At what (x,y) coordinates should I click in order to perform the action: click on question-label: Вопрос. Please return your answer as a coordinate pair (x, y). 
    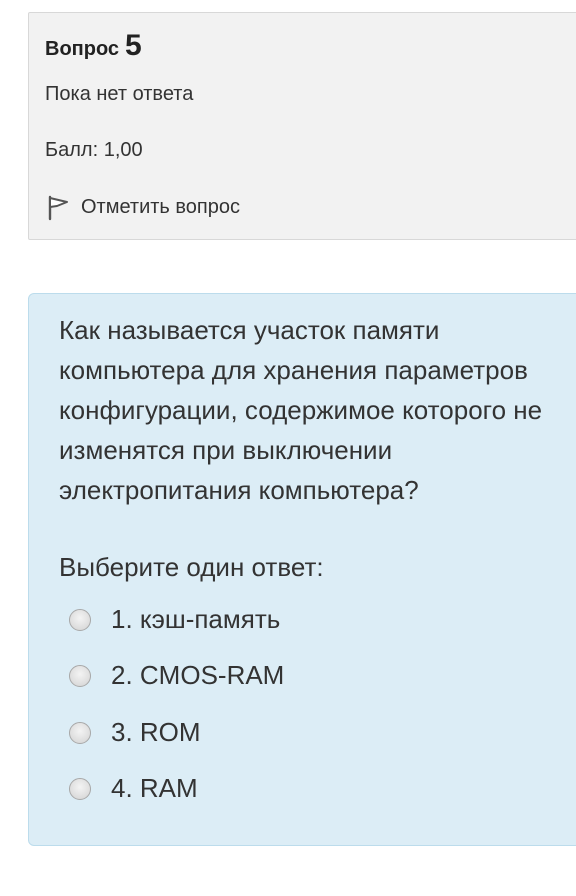
    Looking at the image, I should click on (82, 49).